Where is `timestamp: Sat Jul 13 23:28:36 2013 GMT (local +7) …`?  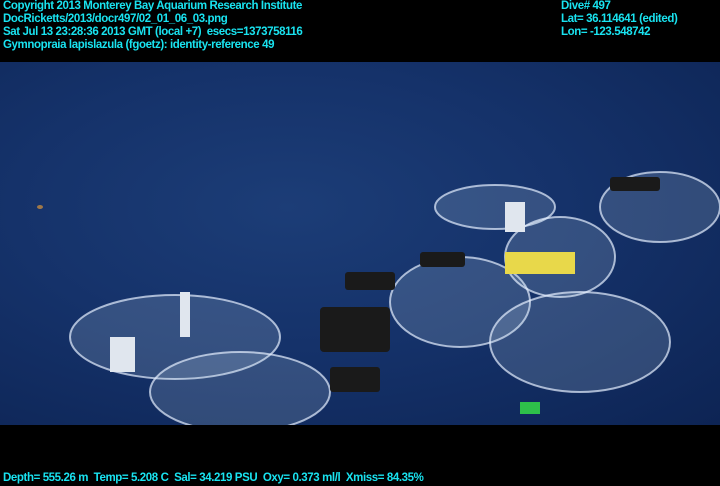
timestamp: Sat Jul 13 23:28:36 2013 GMT (local +7) … is located at coordinates (153, 32).